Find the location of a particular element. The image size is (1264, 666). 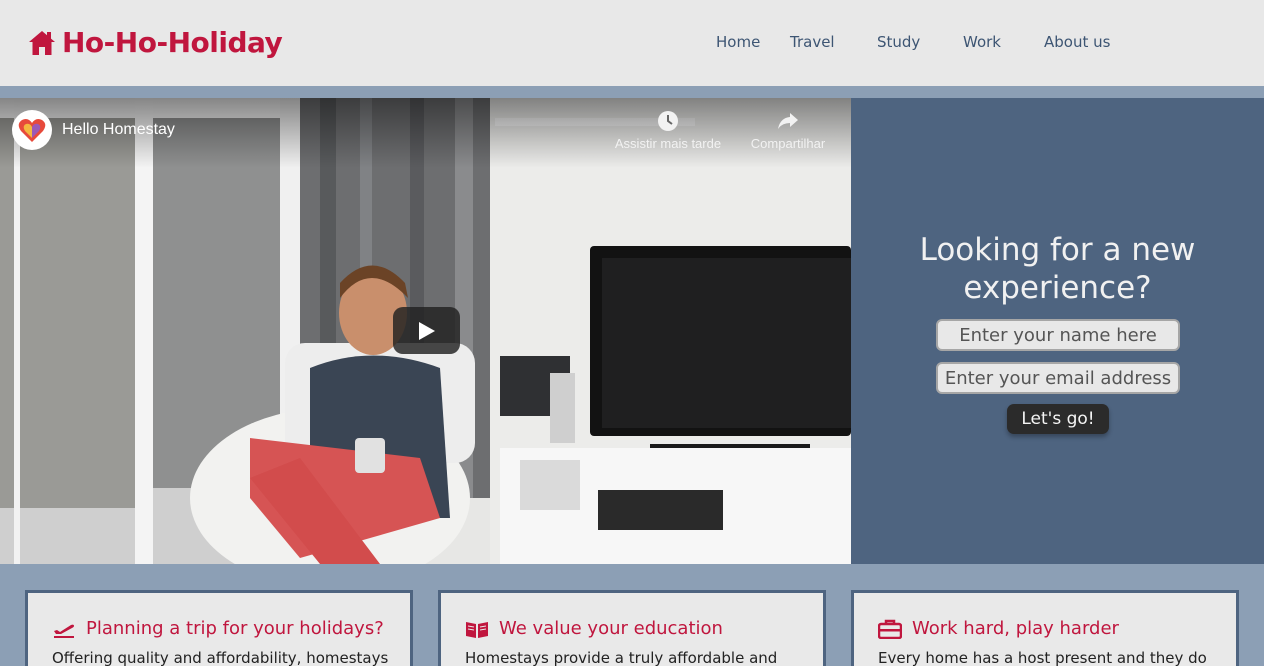

watch-later-label: Assistir mais tarde is located at coordinates (668, 143).